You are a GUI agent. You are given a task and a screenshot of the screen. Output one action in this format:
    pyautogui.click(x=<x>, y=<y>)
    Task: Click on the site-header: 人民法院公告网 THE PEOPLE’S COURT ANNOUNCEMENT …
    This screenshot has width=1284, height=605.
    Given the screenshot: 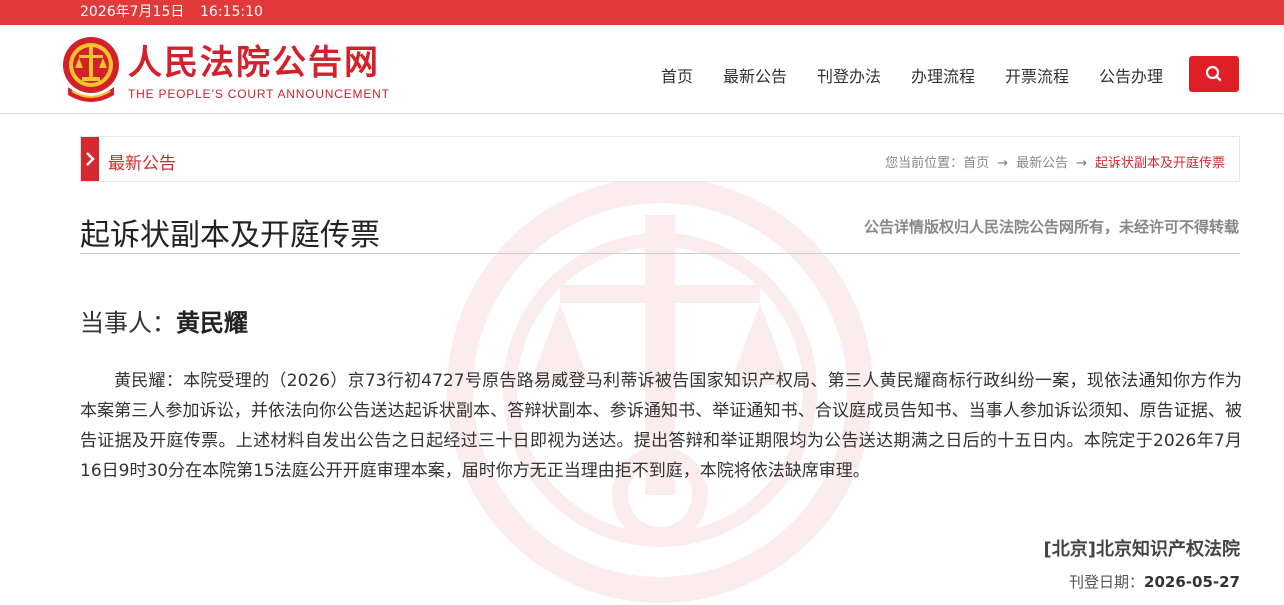 What is the action you would take?
    pyautogui.click(x=642, y=69)
    